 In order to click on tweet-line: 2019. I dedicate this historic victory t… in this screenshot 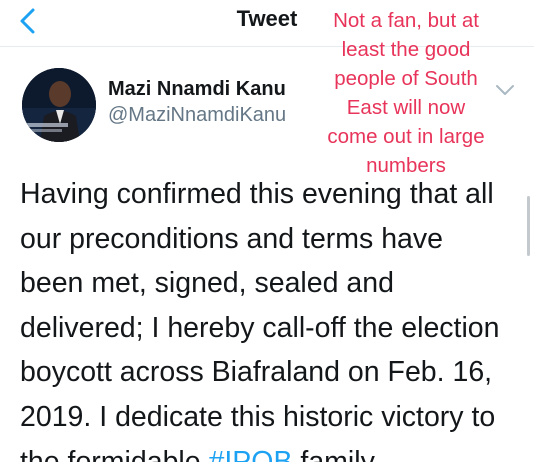, I will do `click(258, 416)`.